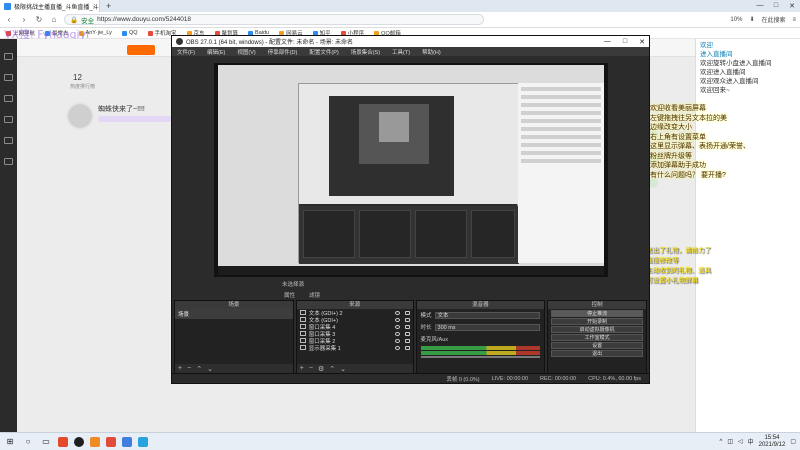 The image size is (800, 450). What do you see at coordinates (792, 6) in the screenshot?
I see `close-window-button: ✕` at bounding box center [792, 6].